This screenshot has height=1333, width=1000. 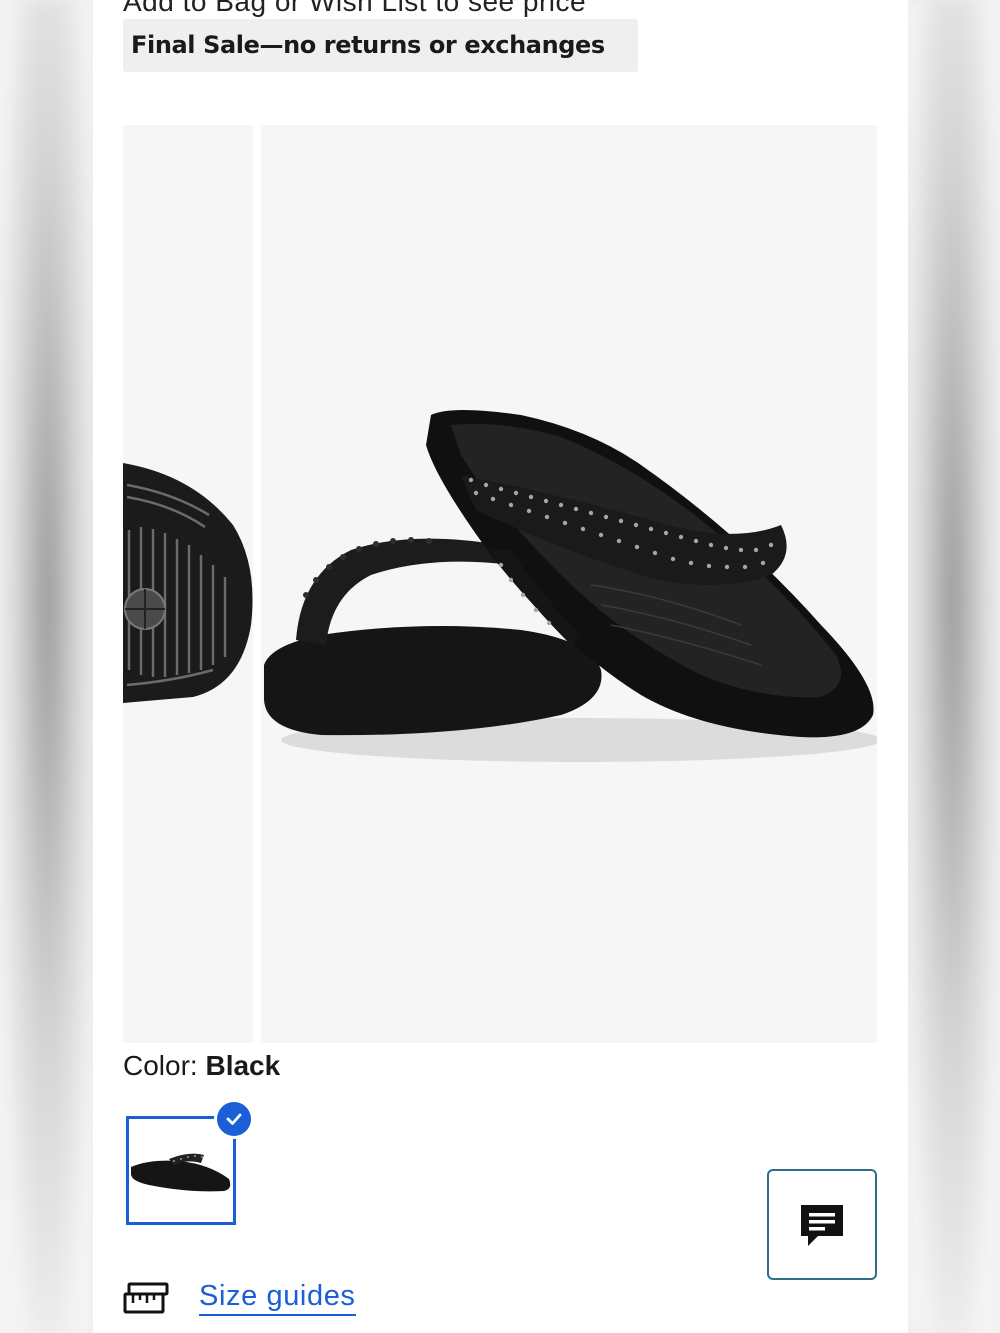 What do you see at coordinates (380, 45) in the screenshot?
I see `final-sale-banner: Final Sale—no returns or exchanges` at bounding box center [380, 45].